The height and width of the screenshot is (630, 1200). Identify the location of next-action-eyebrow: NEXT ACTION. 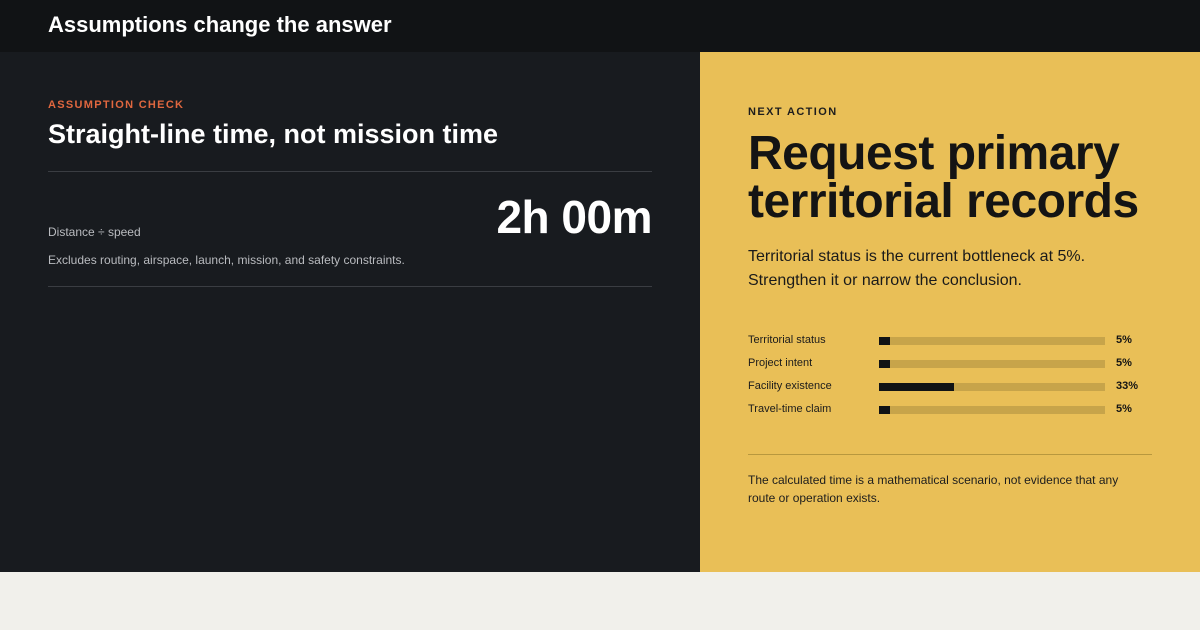
(793, 112).